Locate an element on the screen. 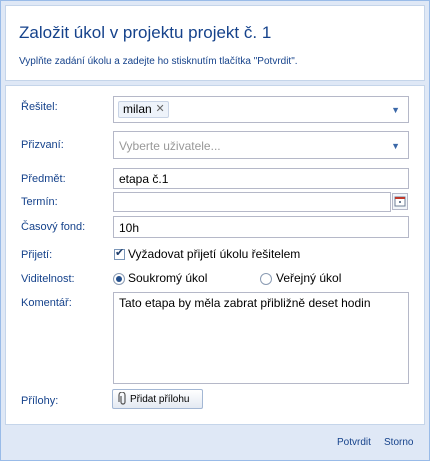 This screenshot has width=430, height=461. cancel-button: Storno is located at coordinates (398, 442).